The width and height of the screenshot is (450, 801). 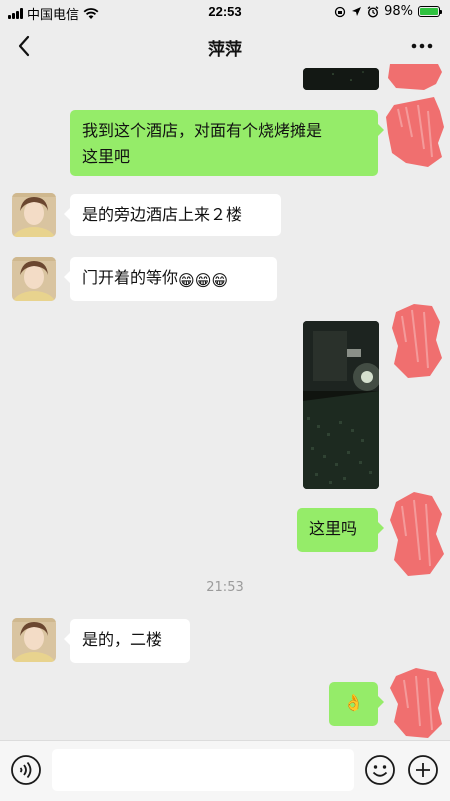 I want to click on nav-bar: 萍萍, so click(x=225, y=46).